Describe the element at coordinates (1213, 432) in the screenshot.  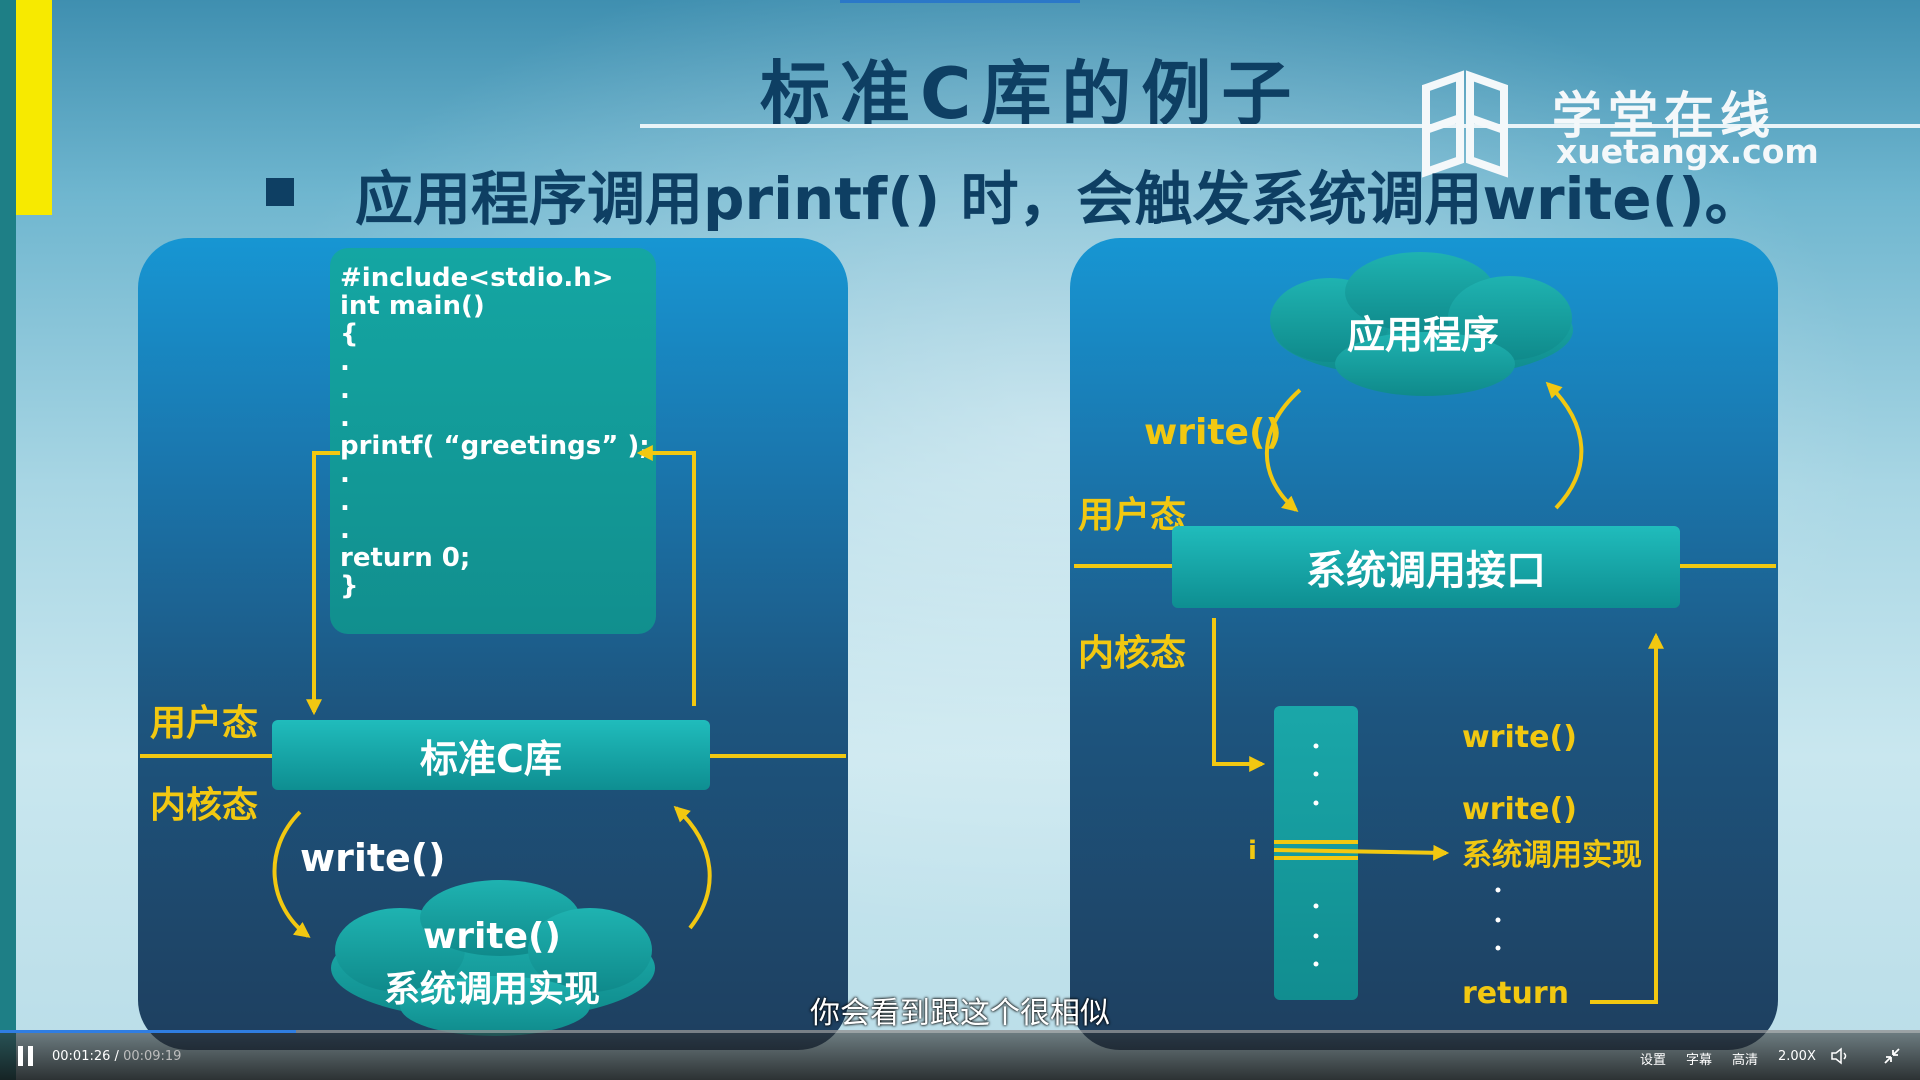
I see `right-write-call-label: write()` at that location.